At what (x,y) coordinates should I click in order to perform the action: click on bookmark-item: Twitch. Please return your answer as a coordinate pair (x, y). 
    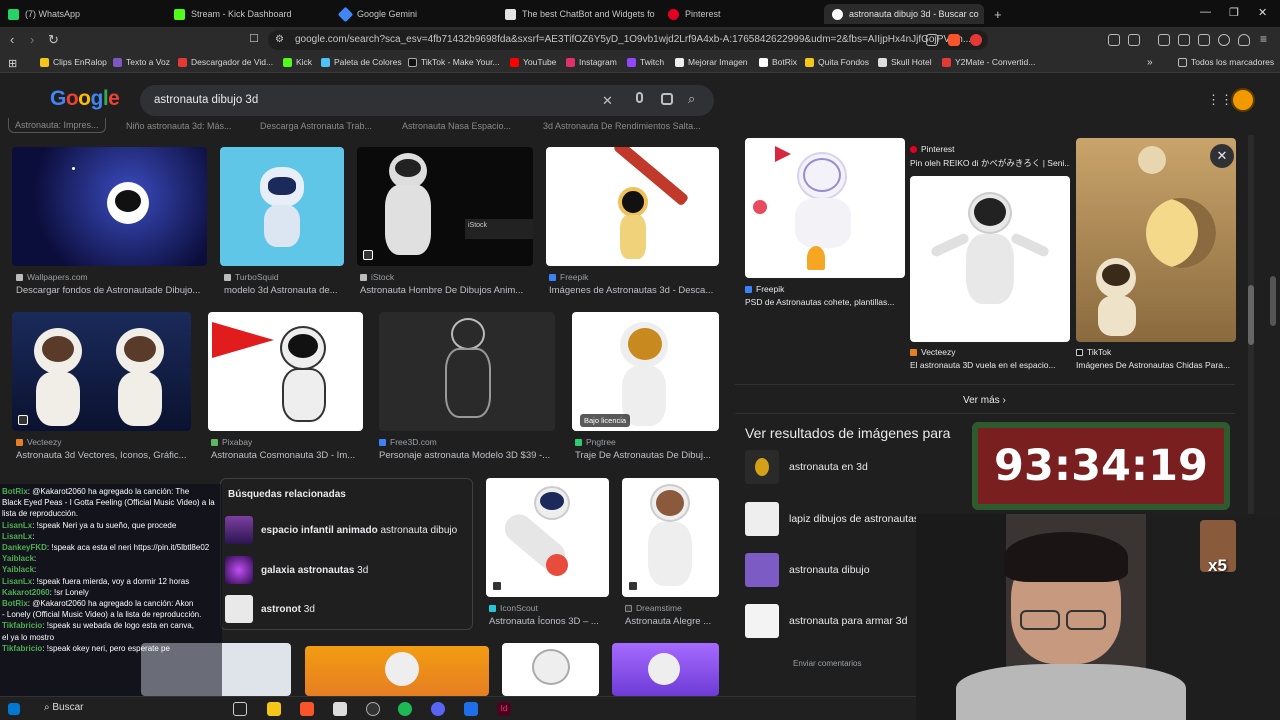
    Looking at the image, I should click on (645, 62).